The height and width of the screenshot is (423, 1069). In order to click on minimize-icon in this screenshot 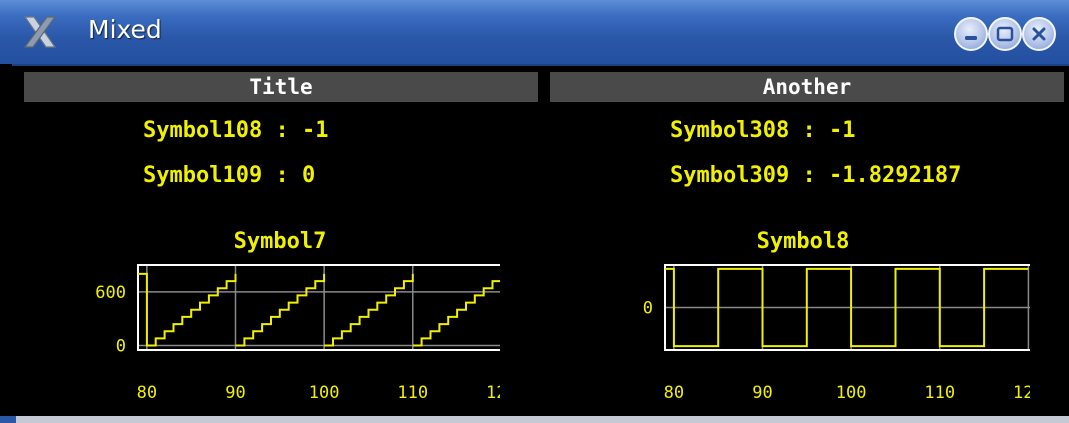, I will do `click(971, 38)`.